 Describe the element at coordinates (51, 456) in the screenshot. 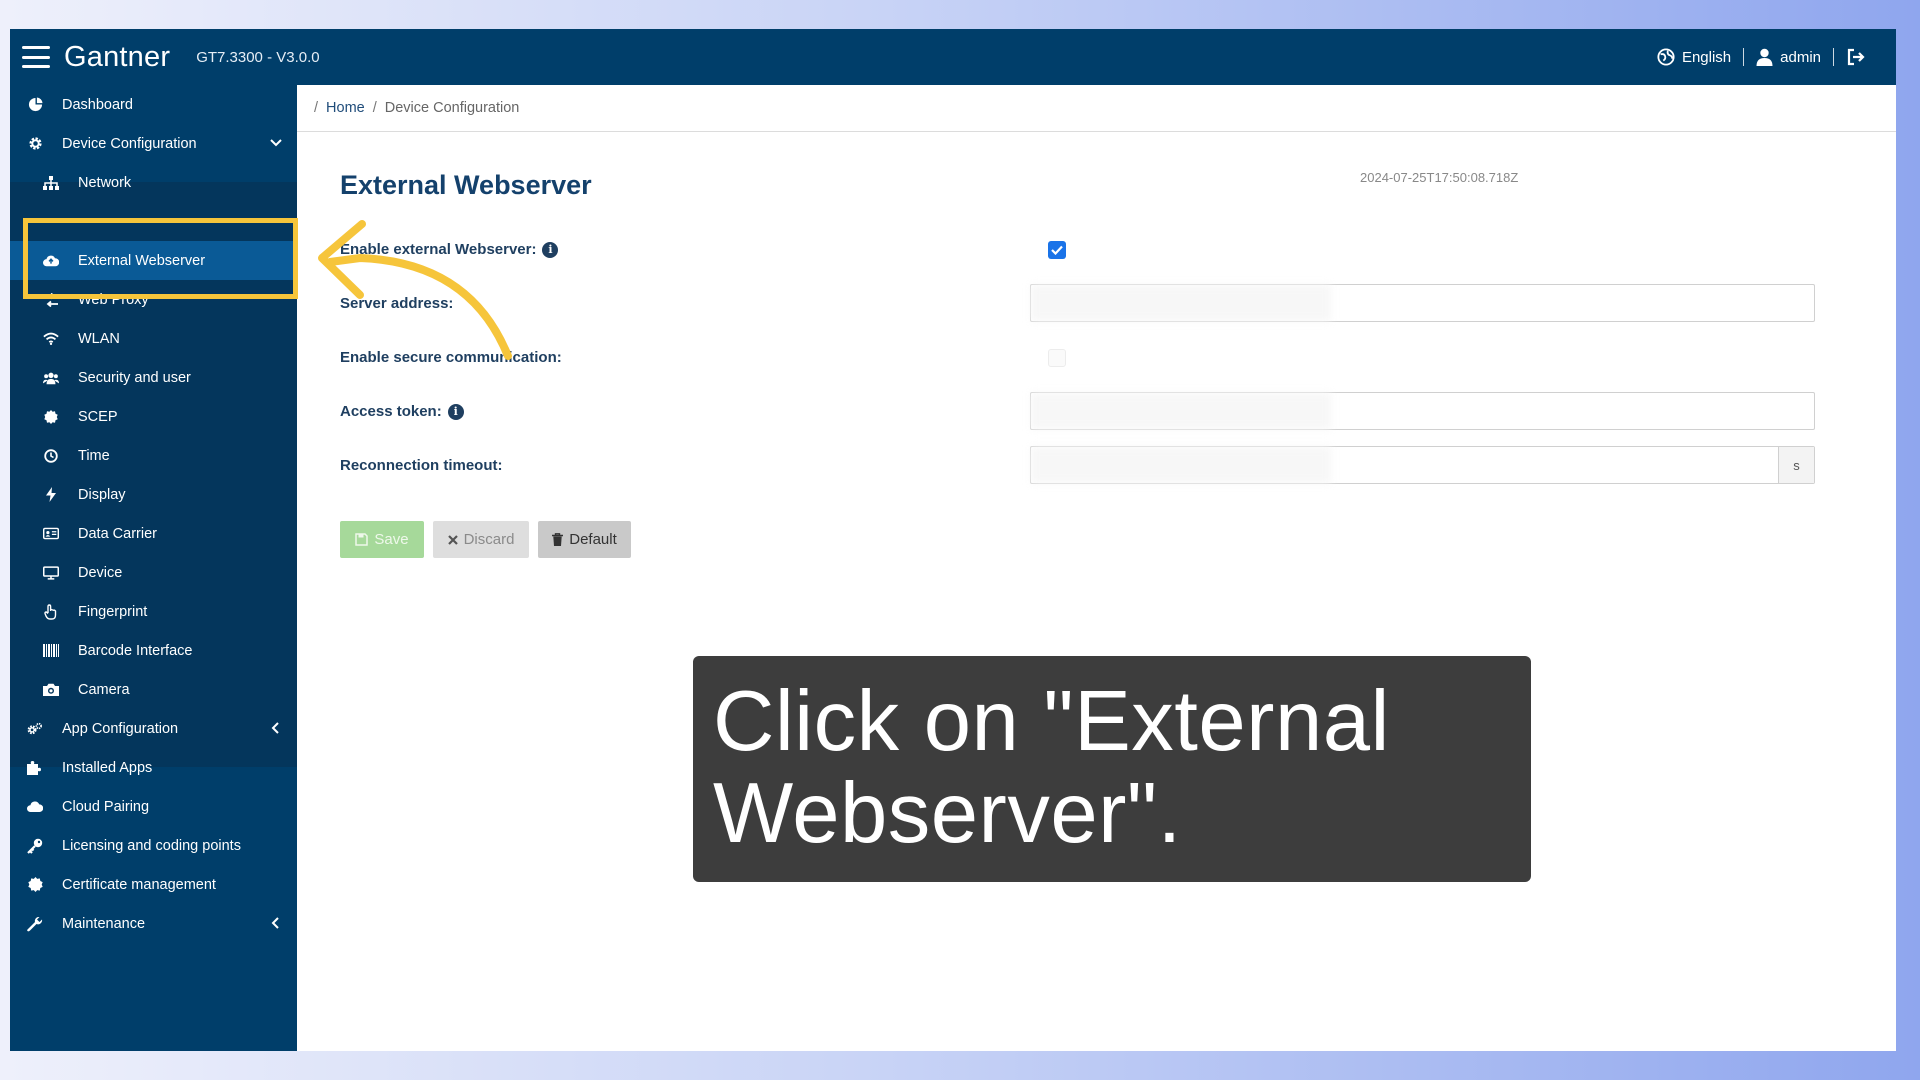

I see `clock-icon` at that location.